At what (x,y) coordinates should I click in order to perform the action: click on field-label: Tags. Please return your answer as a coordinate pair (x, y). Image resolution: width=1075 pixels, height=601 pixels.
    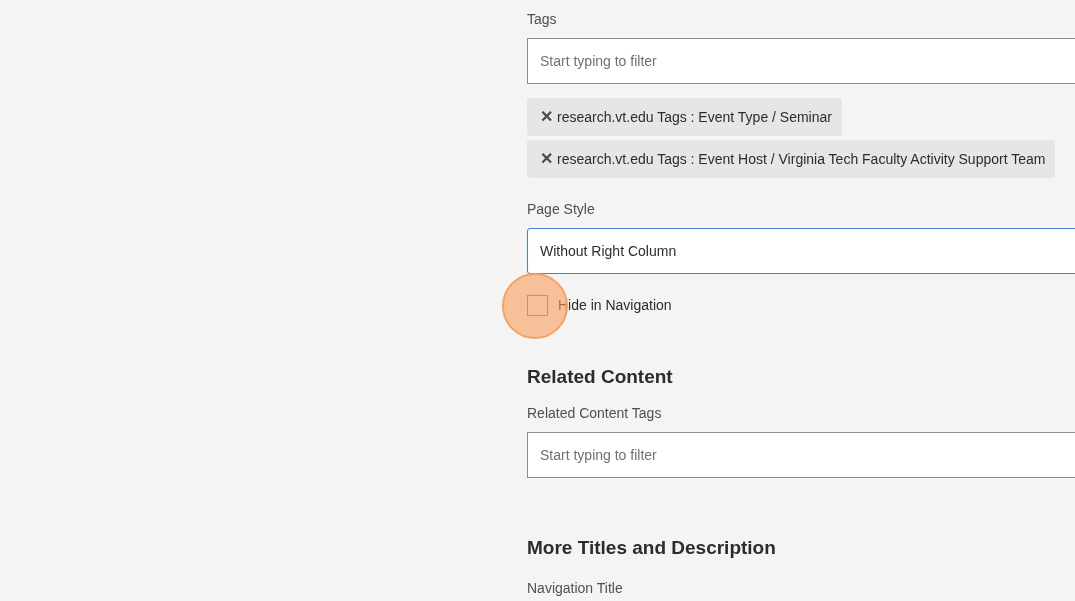
    Looking at the image, I should click on (542, 19).